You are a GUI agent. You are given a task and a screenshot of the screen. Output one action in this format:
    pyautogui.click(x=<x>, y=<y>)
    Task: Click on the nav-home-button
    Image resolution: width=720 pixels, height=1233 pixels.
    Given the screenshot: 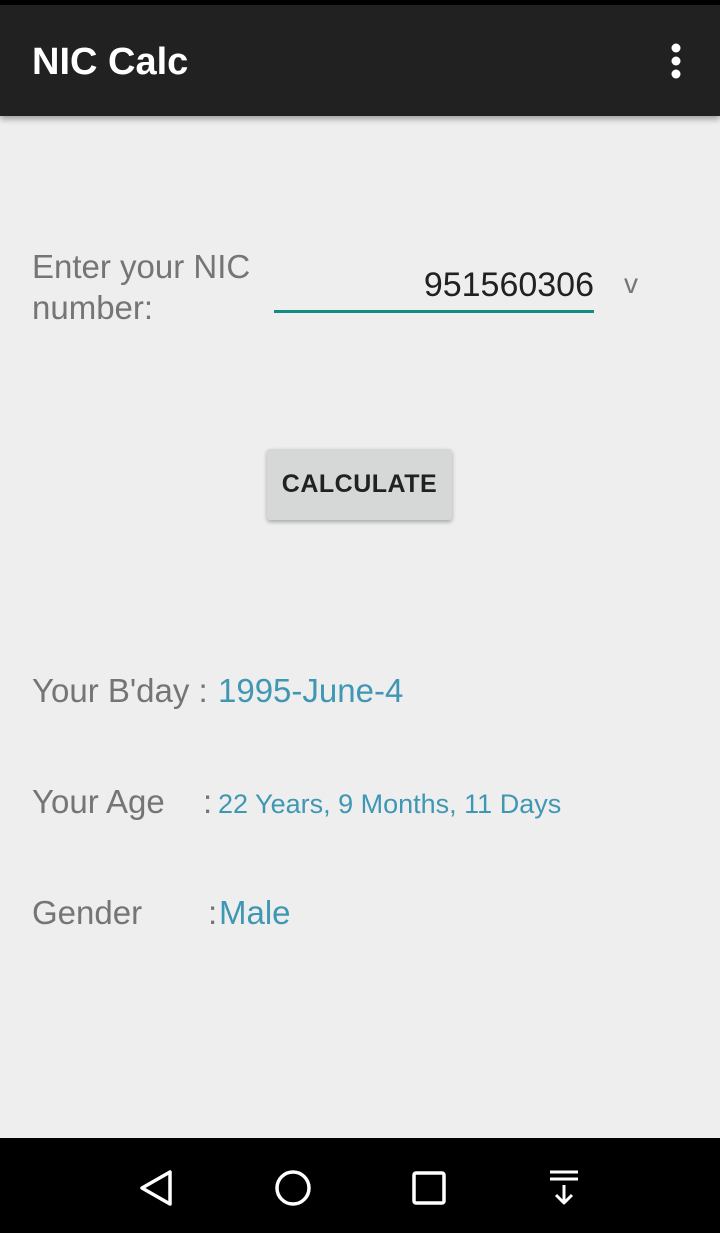 What is the action you would take?
    pyautogui.click(x=293, y=1188)
    